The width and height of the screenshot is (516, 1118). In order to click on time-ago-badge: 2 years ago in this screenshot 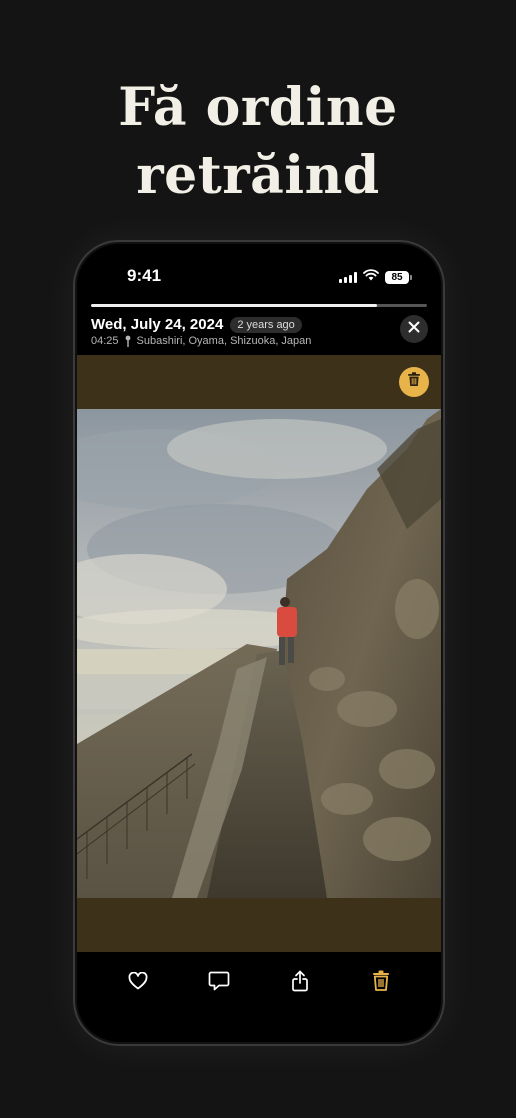, I will do `click(266, 324)`.